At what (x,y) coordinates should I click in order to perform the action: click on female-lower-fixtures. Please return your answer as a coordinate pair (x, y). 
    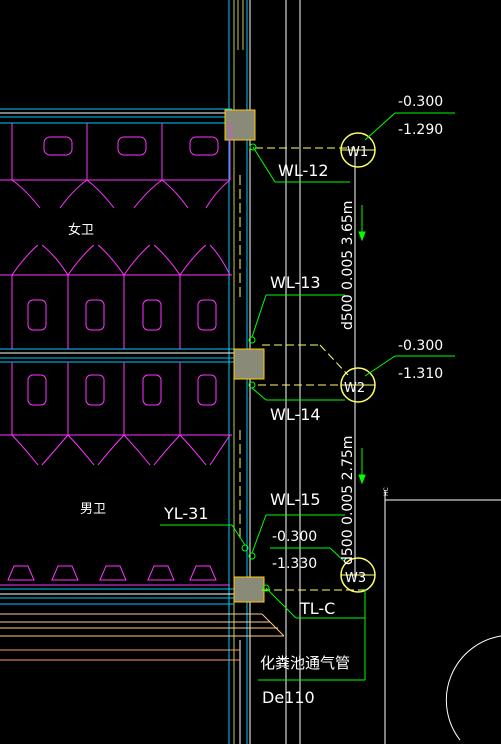
    Looking at the image, I should click on (116, 296).